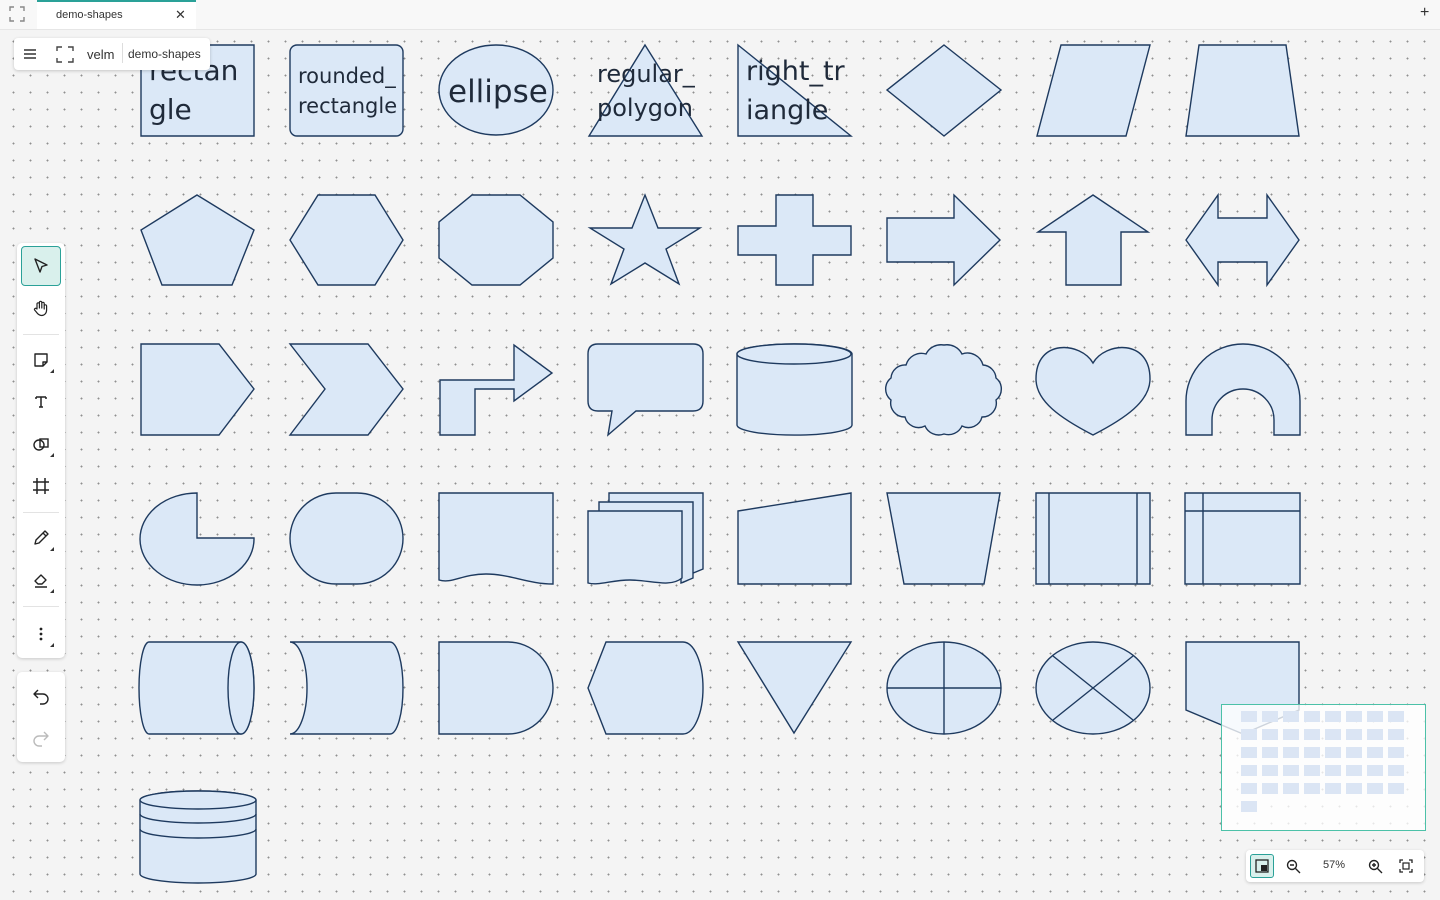  Describe the element at coordinates (1093, 538) in the screenshot. I see `shape-predefined-process` at that location.